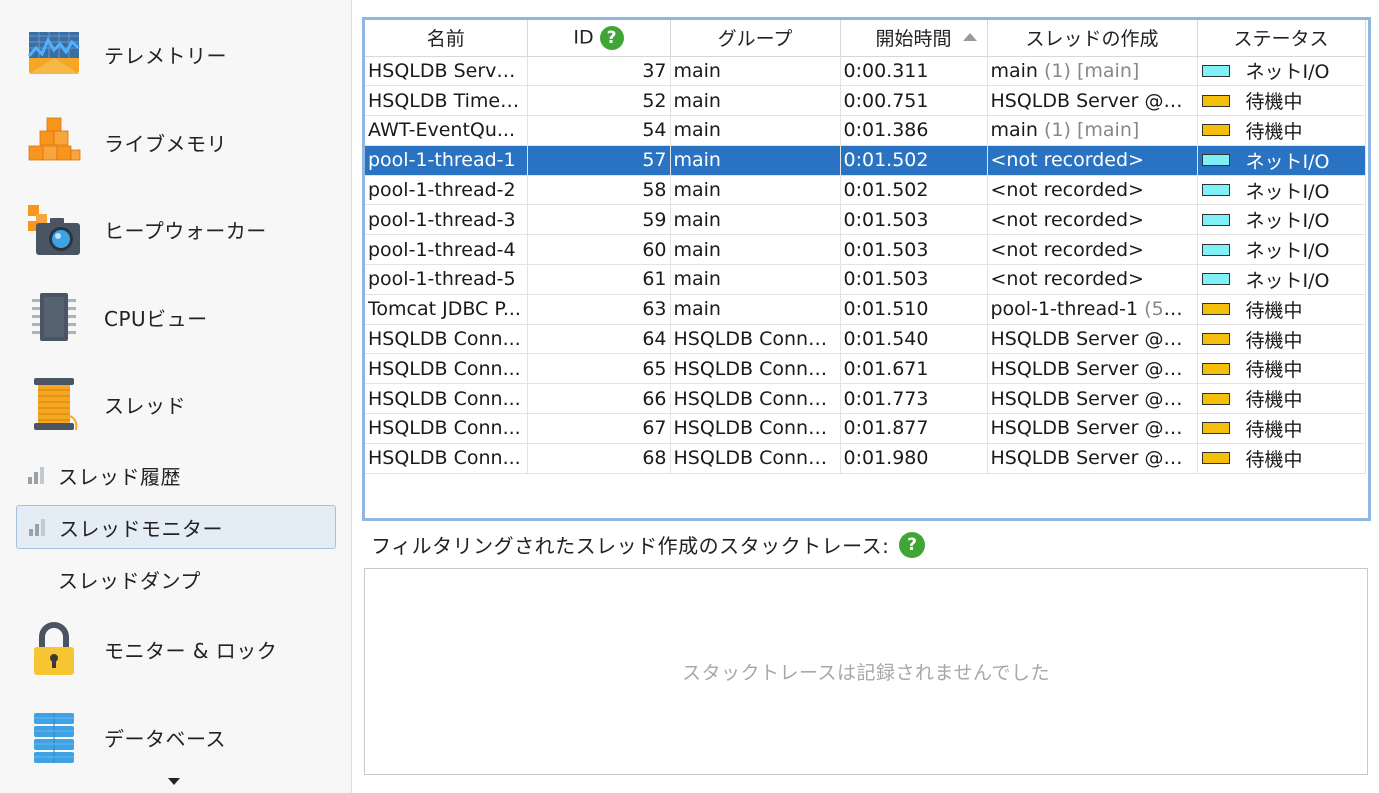 The height and width of the screenshot is (793, 1379). I want to click on cell-id: 61, so click(599, 279).